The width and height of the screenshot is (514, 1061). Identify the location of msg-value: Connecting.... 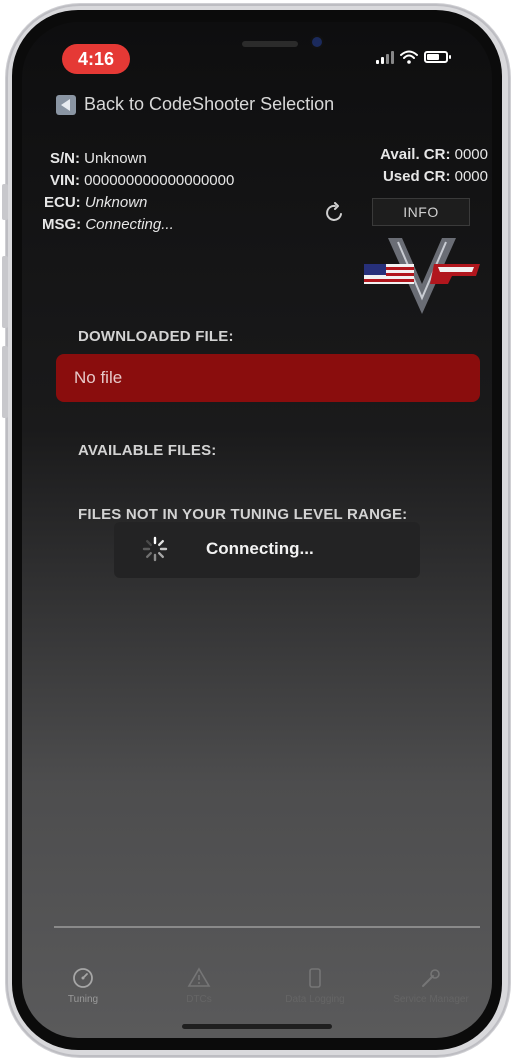
(129, 224).